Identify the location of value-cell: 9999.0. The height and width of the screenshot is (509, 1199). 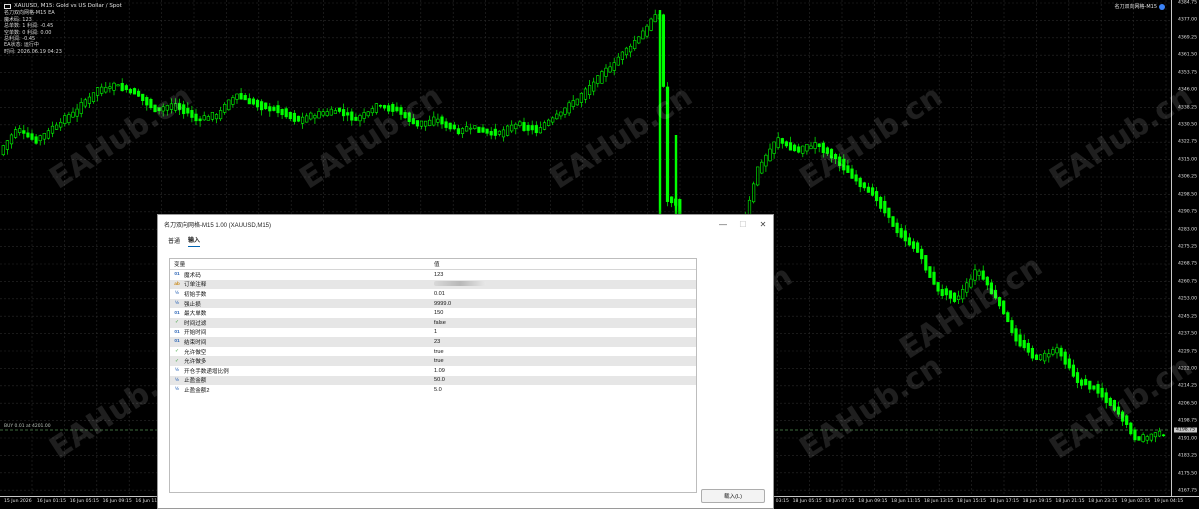
(441, 304).